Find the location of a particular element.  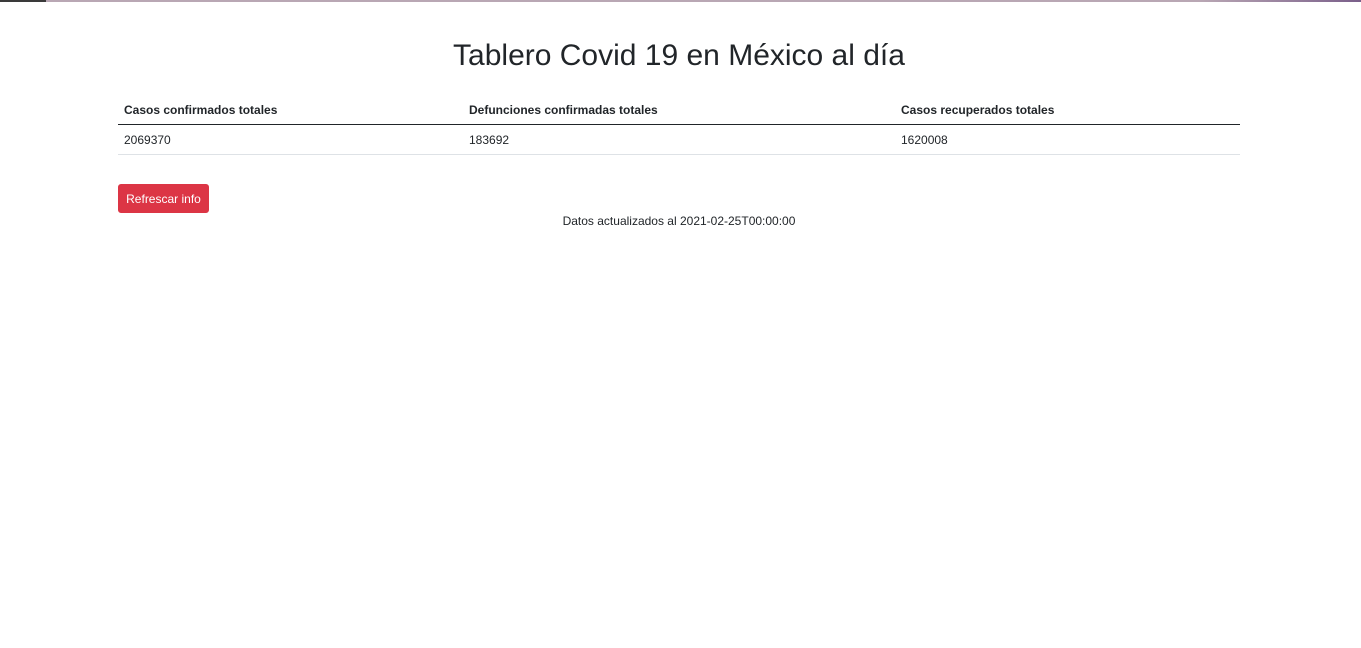

table-body: 2069370 183692 1620008 is located at coordinates (679, 139).